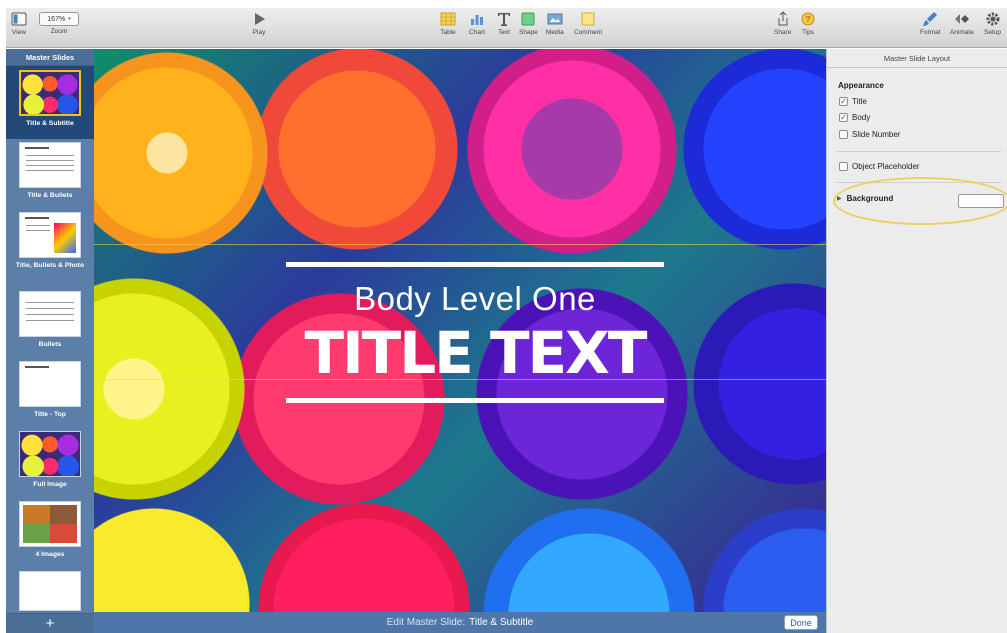 The width and height of the screenshot is (1007, 633). I want to click on zoom-select: 167% ▾, so click(59, 19).